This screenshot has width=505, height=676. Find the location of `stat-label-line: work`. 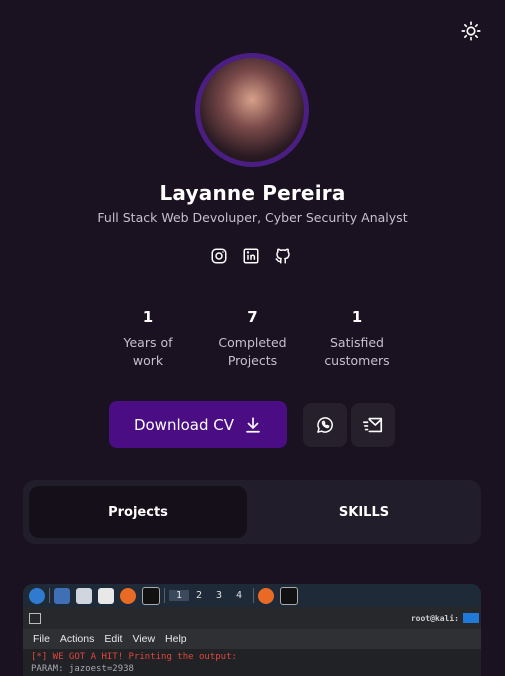

stat-label-line: work is located at coordinates (148, 360).